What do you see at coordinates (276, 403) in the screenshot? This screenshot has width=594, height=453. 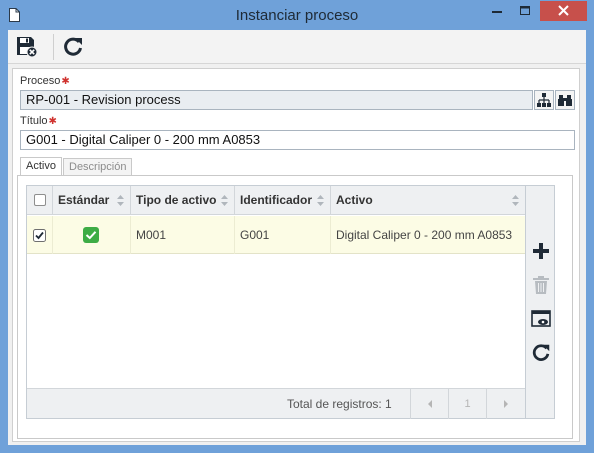 I see `grid-footer: Total de registros: 1 1` at bounding box center [276, 403].